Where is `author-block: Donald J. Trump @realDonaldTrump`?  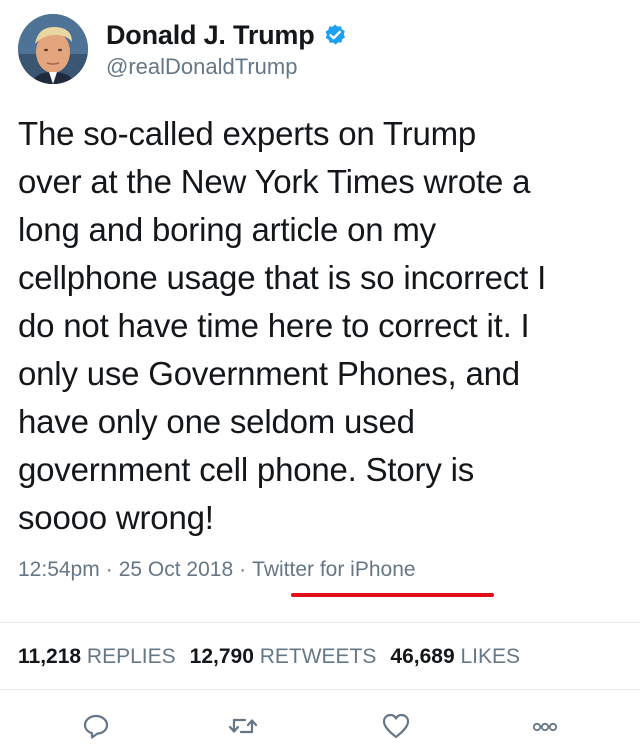 author-block: Donald J. Trump @realDonaldTrump is located at coordinates (226, 49).